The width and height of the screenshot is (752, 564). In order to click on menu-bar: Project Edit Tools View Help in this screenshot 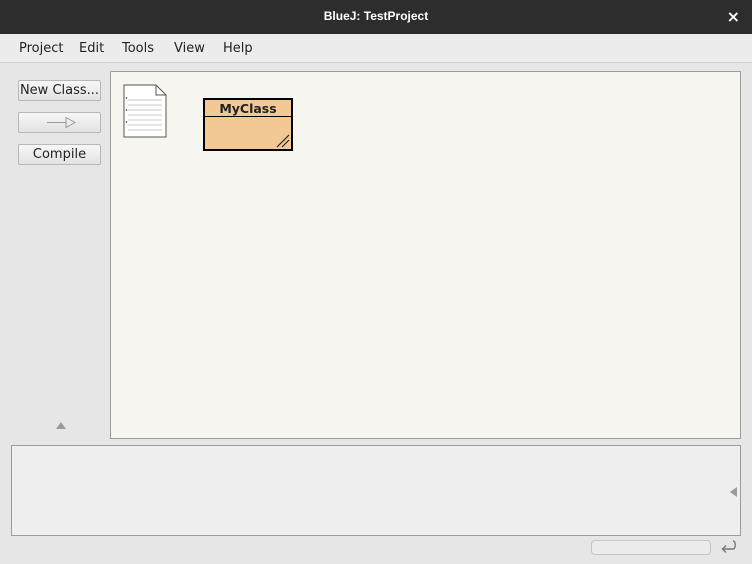, I will do `click(376, 48)`.